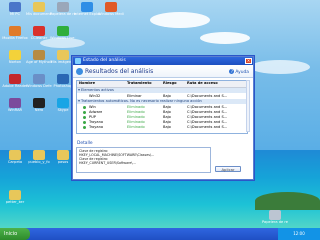  Describe the element at coordinates (162, 90) in the screenshot. I see `group-header: ▾Elementos activos` at that location.